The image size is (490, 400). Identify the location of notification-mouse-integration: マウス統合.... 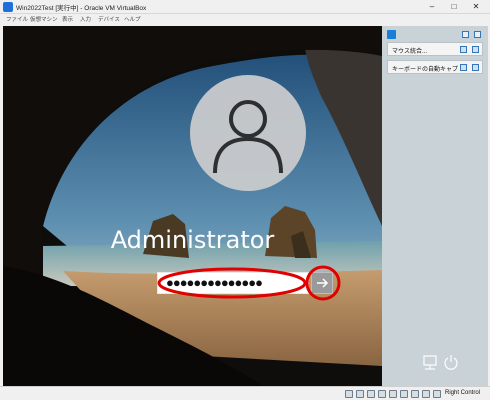
(435, 49).